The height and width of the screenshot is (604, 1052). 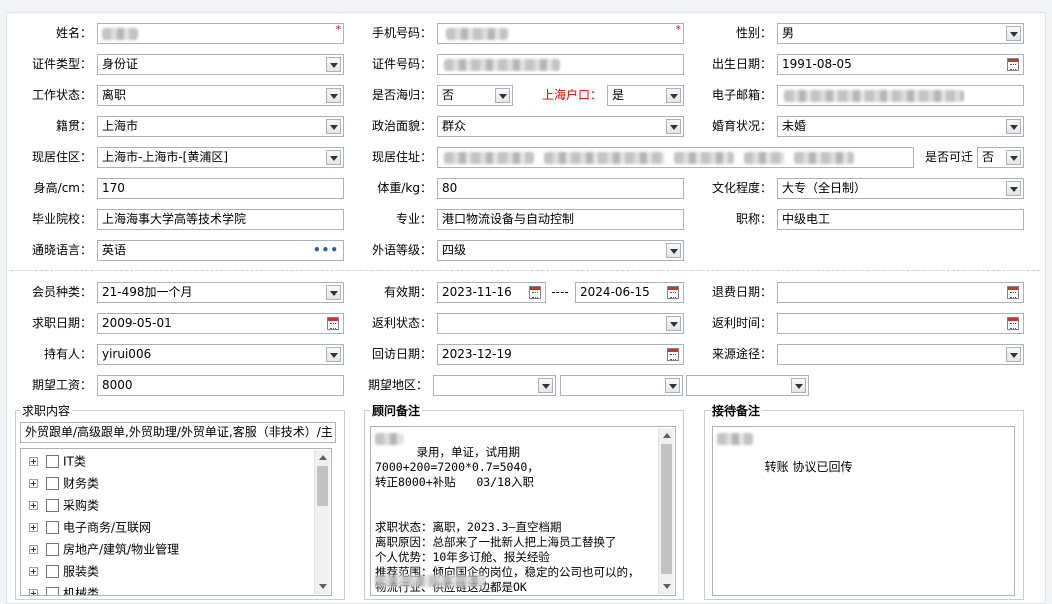 I want to click on rebate-status-select, so click(x=560, y=323).